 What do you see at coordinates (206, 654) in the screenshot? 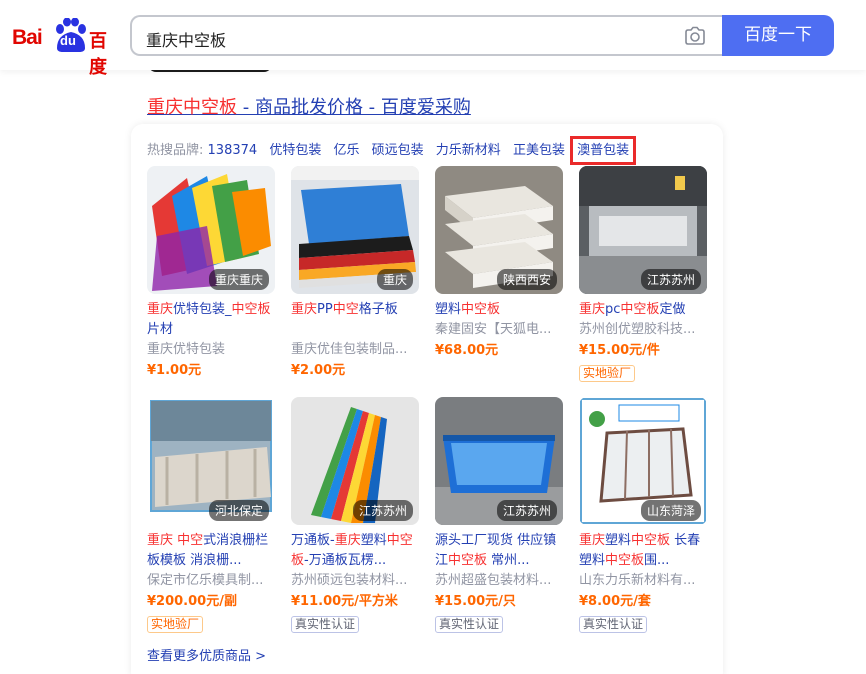
I see `see-more-link: 查看更多优质商品 >` at bounding box center [206, 654].